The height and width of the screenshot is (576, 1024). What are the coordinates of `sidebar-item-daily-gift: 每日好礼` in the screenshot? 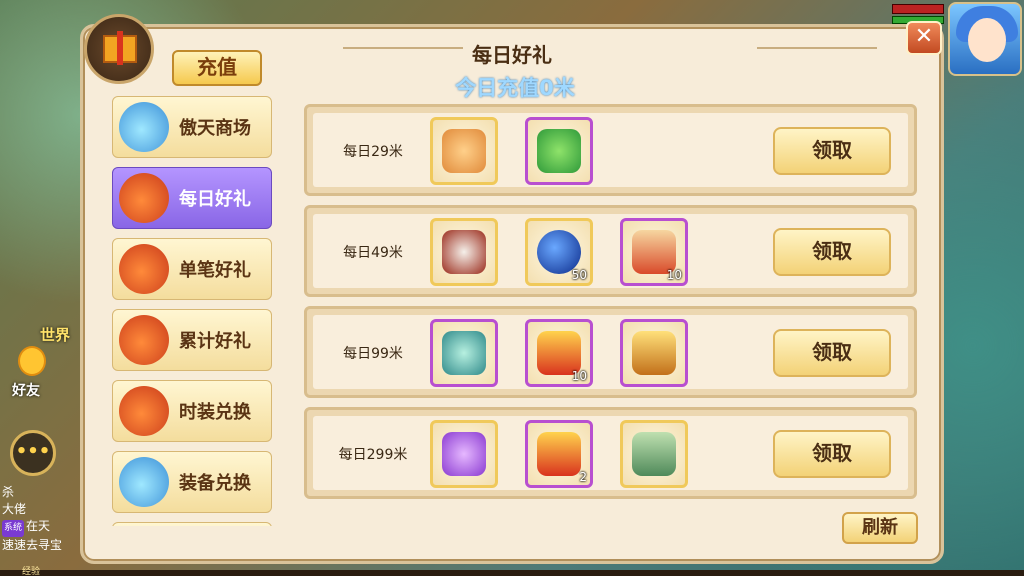 It's located at (192, 198).